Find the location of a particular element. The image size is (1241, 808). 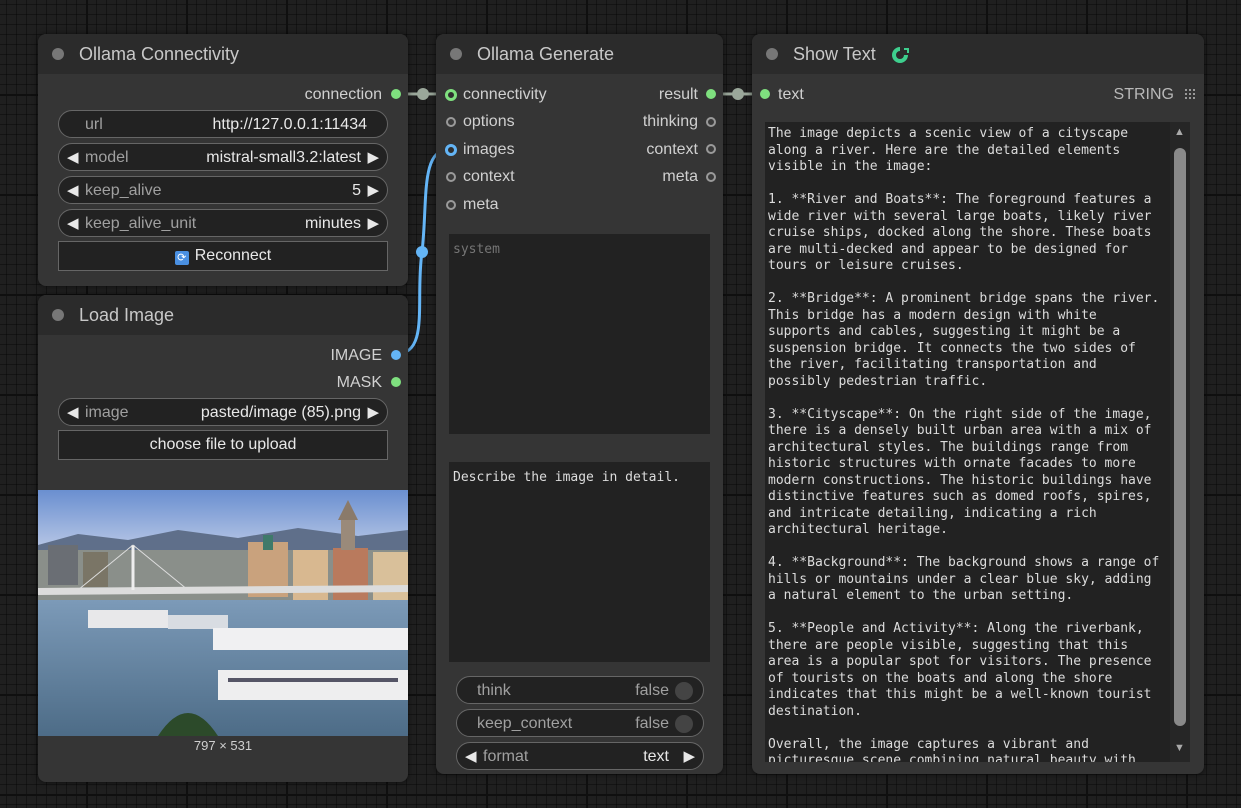

link-result-midpoint is located at coordinates (738, 94).